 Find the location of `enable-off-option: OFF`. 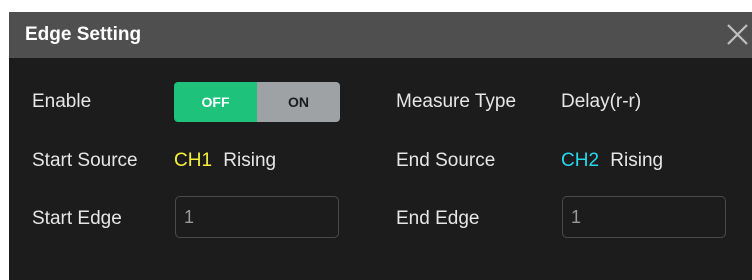

enable-off-option: OFF is located at coordinates (215, 102).